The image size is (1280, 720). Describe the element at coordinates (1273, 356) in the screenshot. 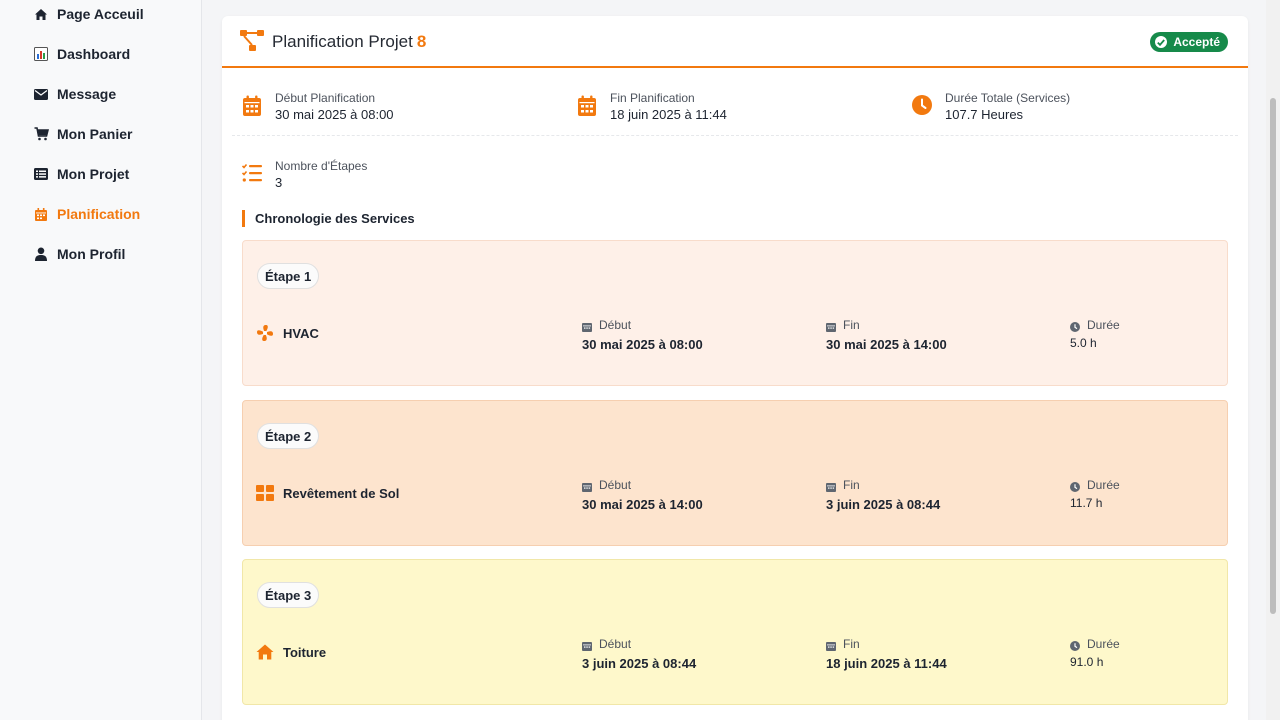

I see `scrollbar-thumb` at that location.